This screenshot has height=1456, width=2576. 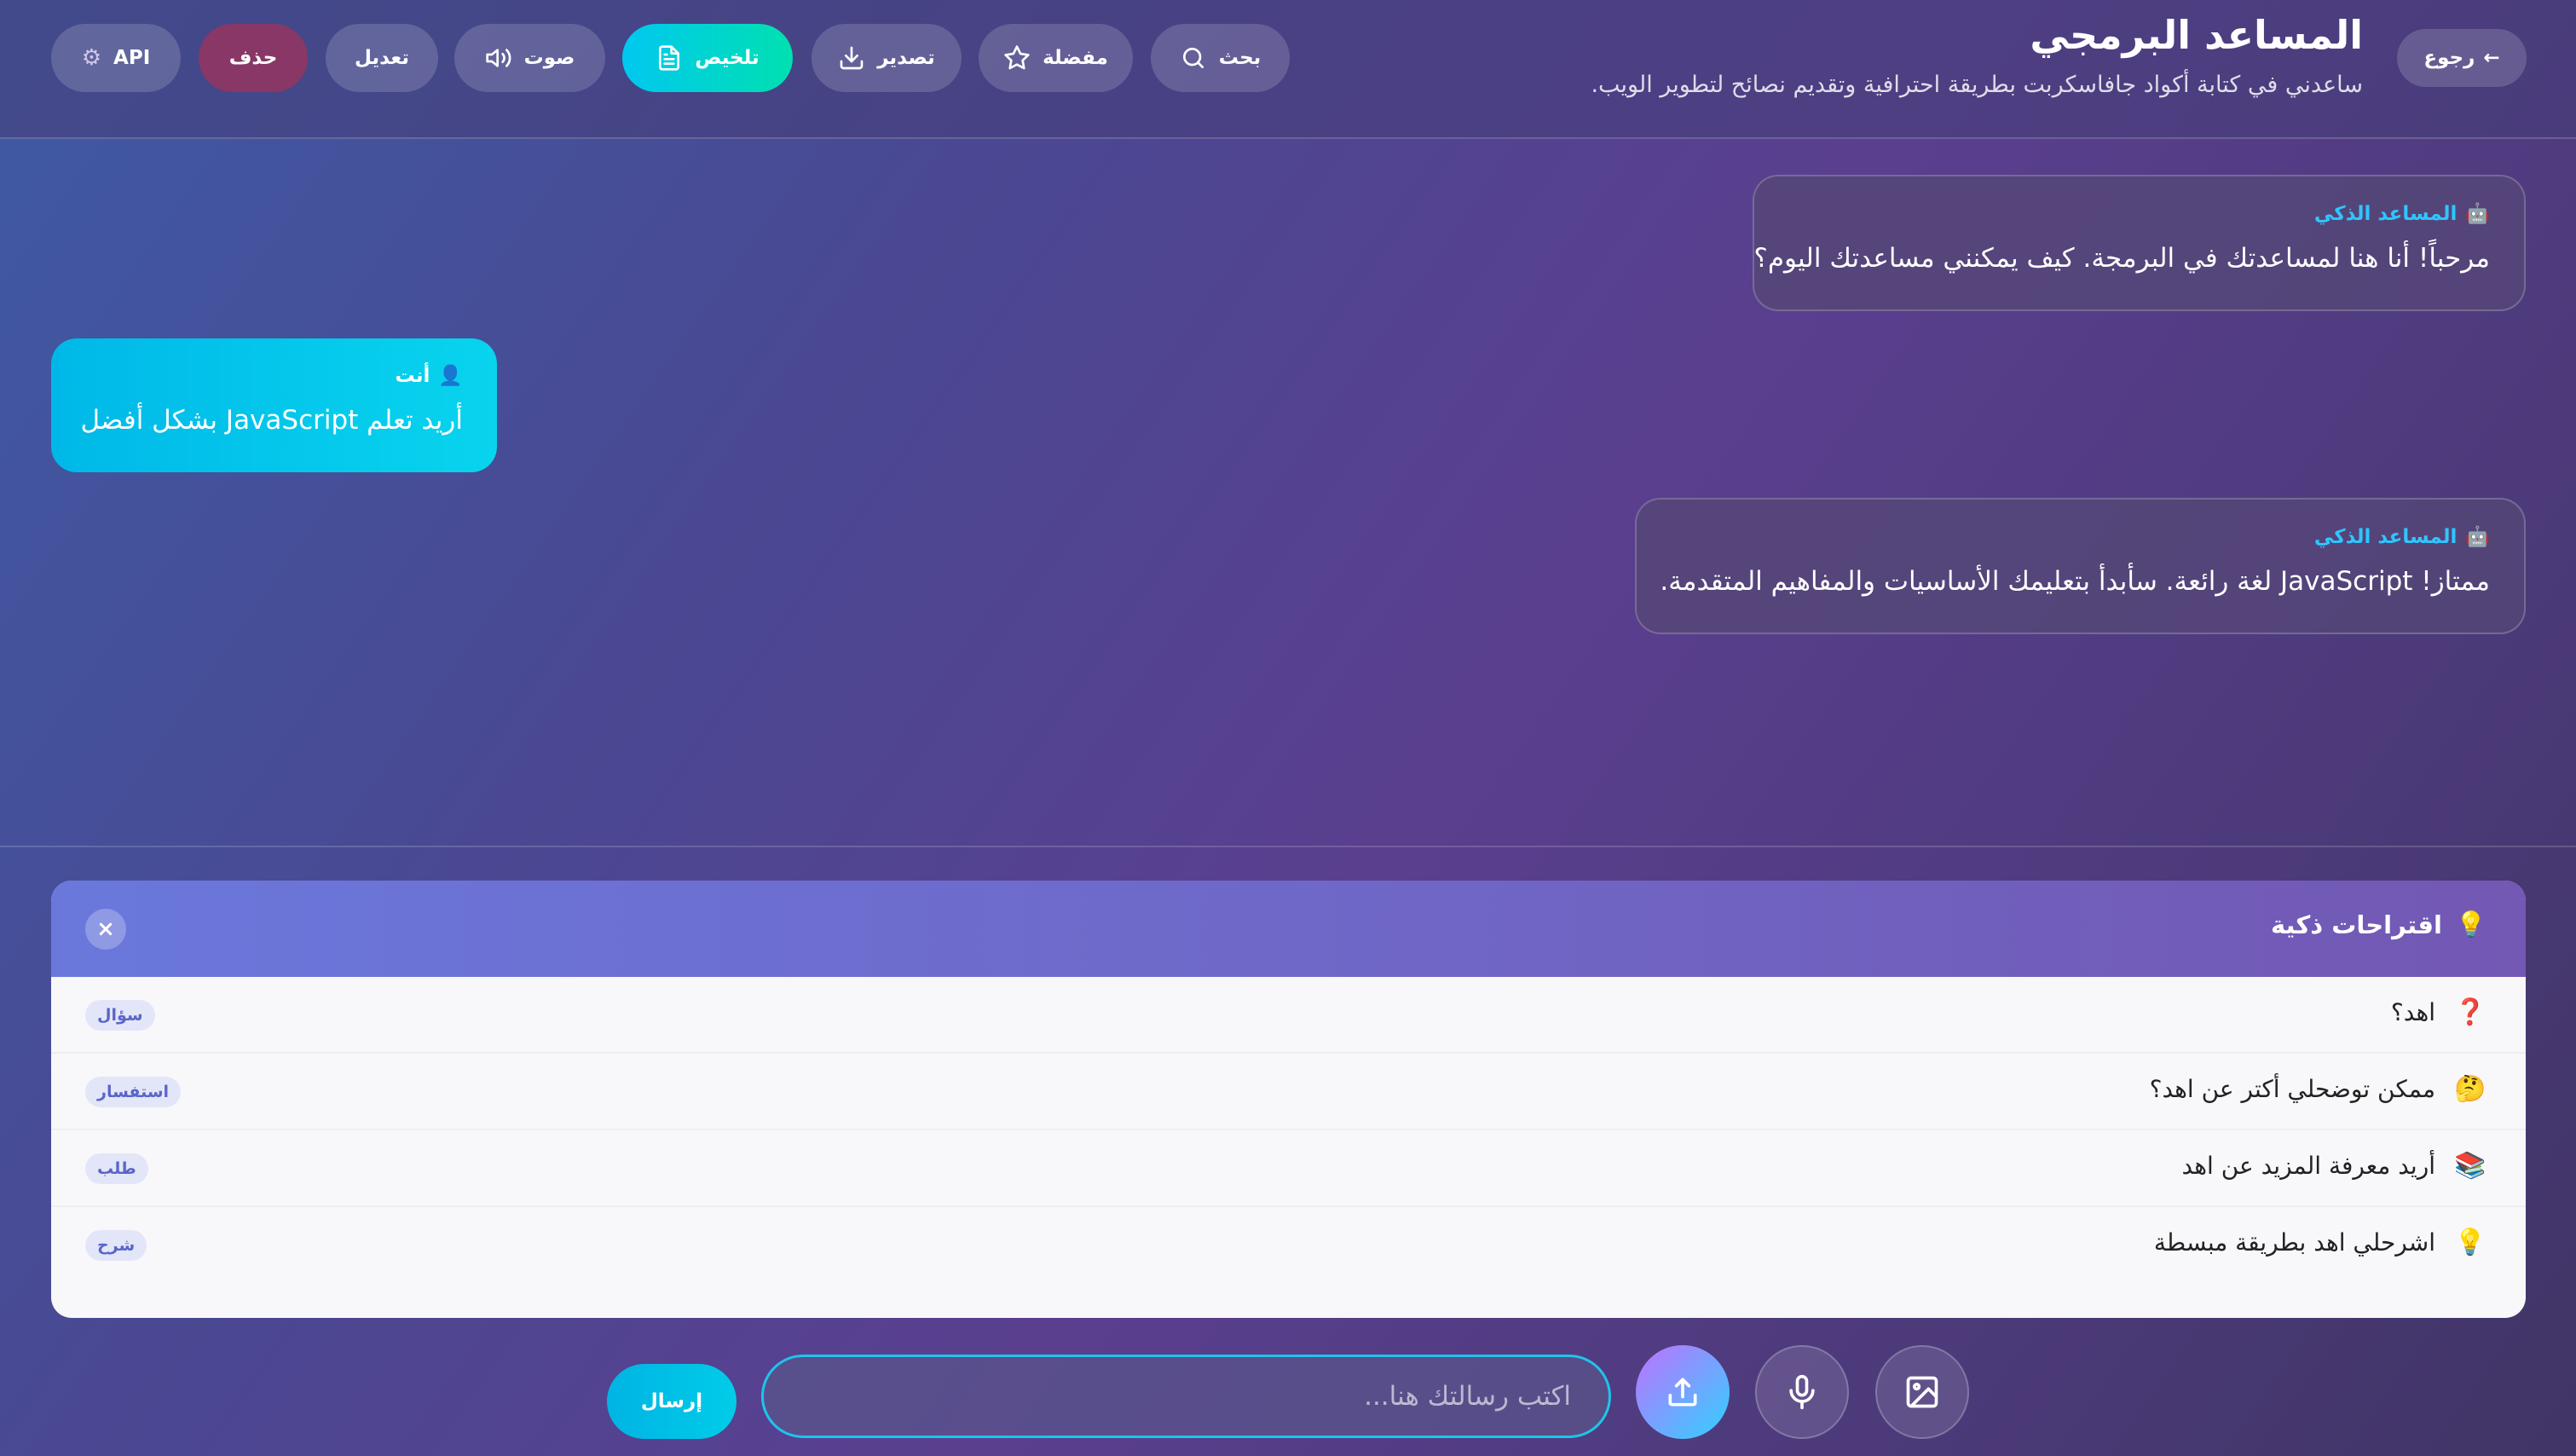 I want to click on user-icon: 👤, so click(x=450, y=376).